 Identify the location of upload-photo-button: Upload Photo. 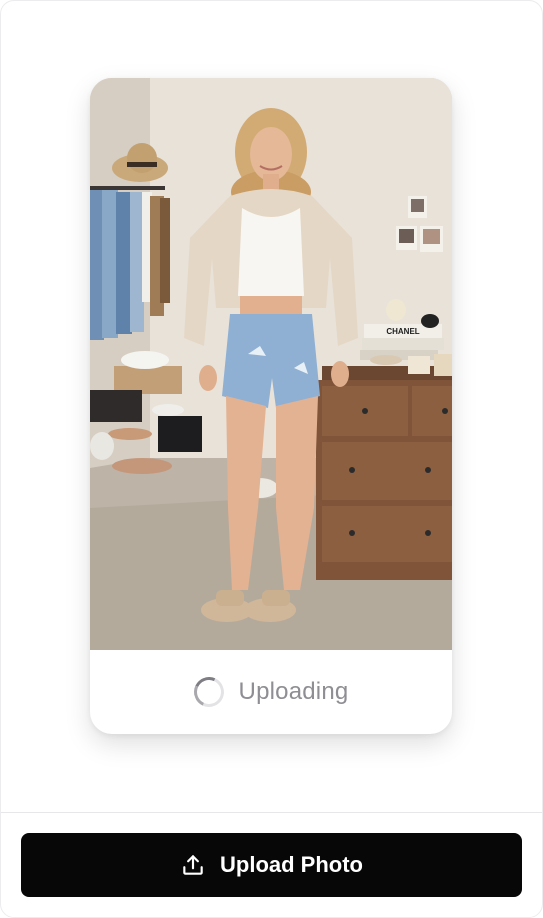
(271, 865).